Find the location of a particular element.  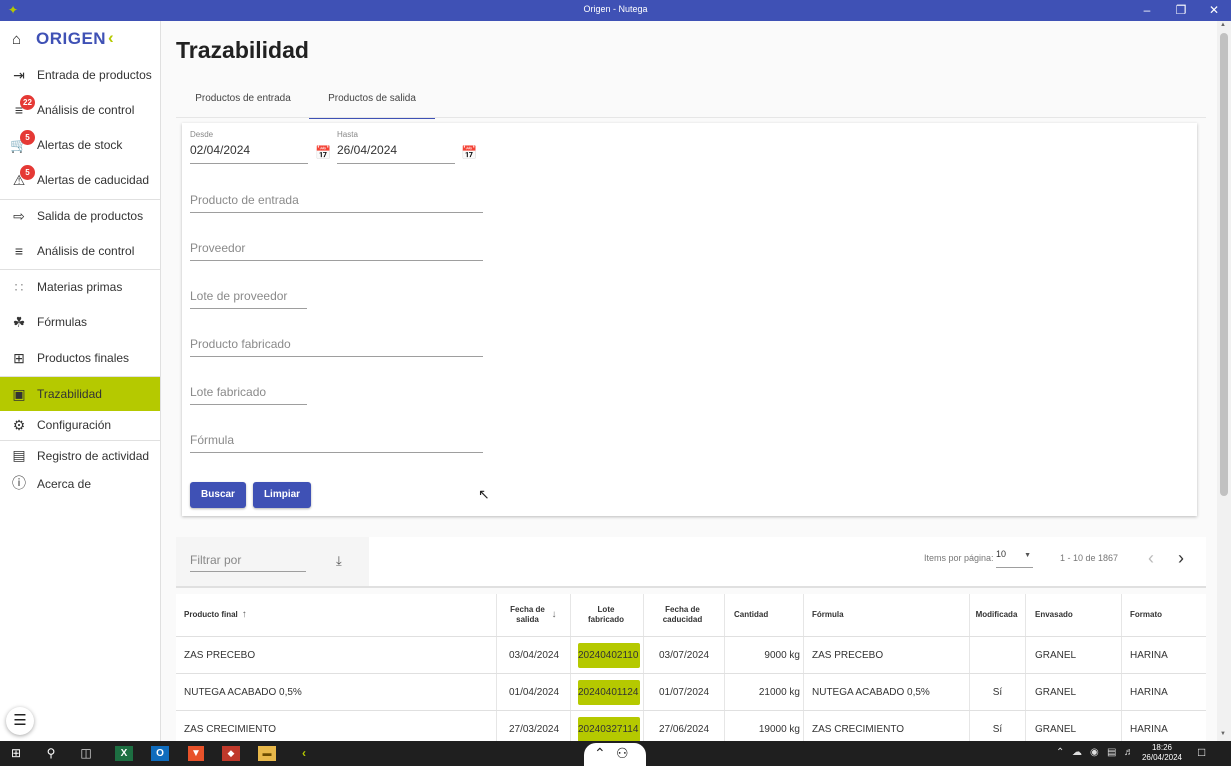

cell-lote-fabricado: 20240401124 is located at coordinates (609, 692).